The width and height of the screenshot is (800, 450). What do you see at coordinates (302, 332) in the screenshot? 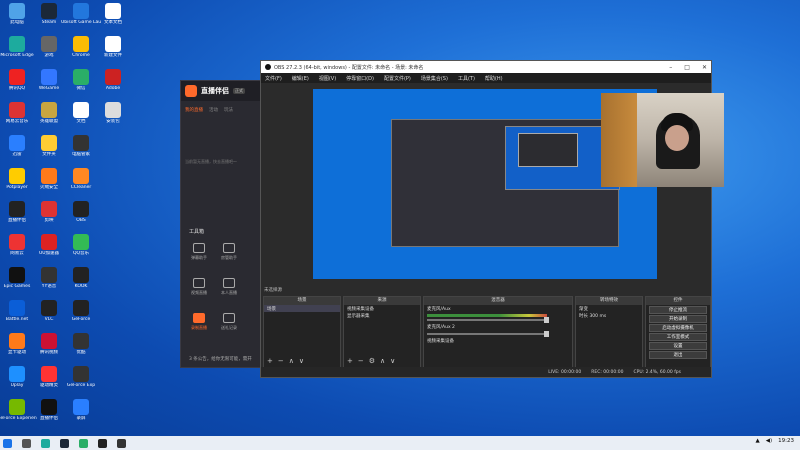
I see `scenes-dock: 场景 场景 +−∧∨` at bounding box center [302, 332].